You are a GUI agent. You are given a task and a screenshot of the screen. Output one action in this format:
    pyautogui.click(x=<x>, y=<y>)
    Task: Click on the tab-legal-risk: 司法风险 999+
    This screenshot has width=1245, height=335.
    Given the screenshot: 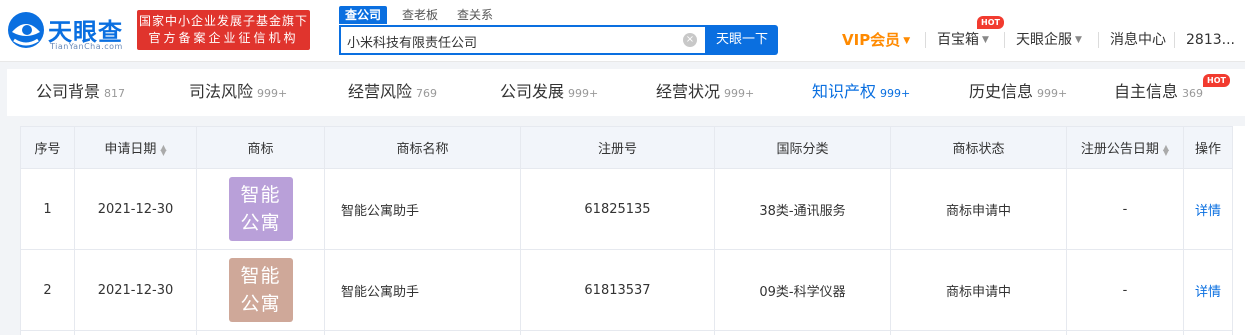 What is the action you would take?
    pyautogui.click(x=238, y=92)
    